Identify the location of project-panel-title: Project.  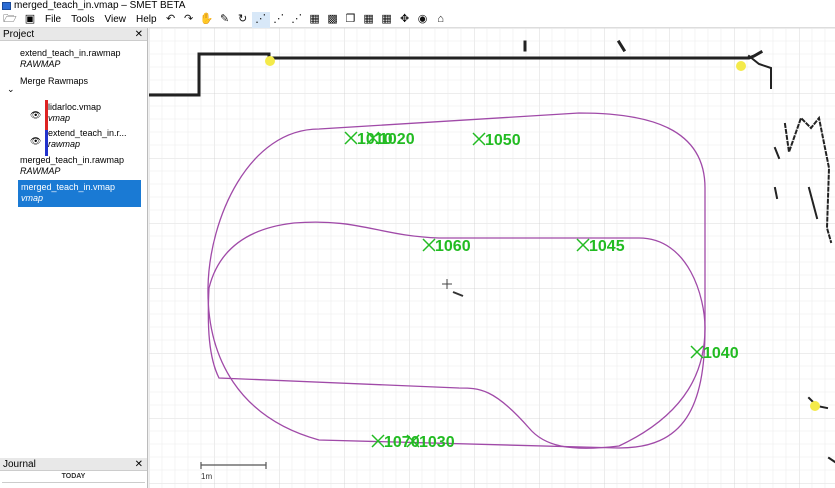
(19, 34).